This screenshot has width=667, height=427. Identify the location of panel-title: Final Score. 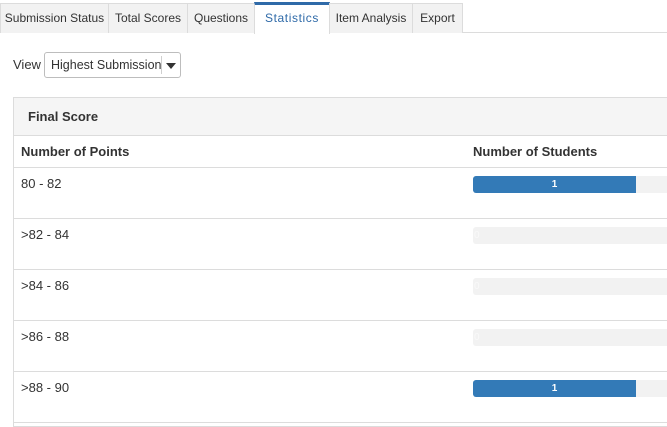
(63, 116).